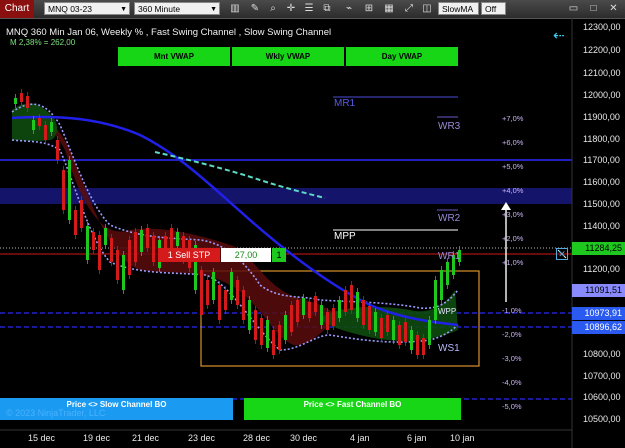  I want to click on y-axis-label: 12000,00, so click(602, 95).